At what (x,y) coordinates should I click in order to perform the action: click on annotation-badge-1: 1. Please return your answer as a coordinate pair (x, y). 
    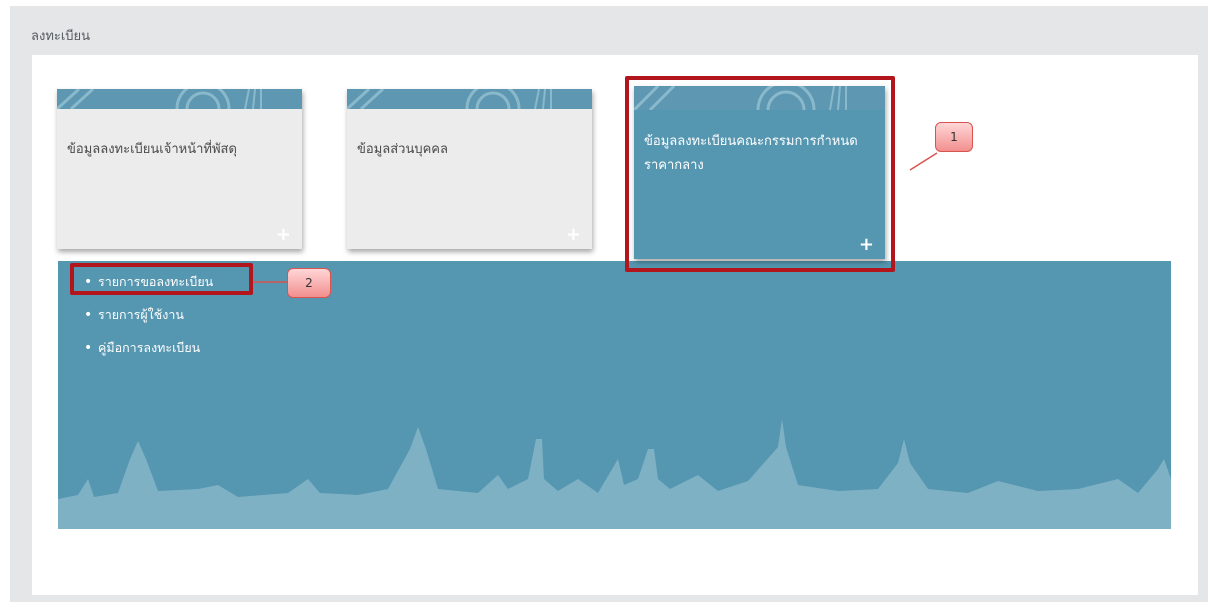
    Looking at the image, I should click on (954, 137).